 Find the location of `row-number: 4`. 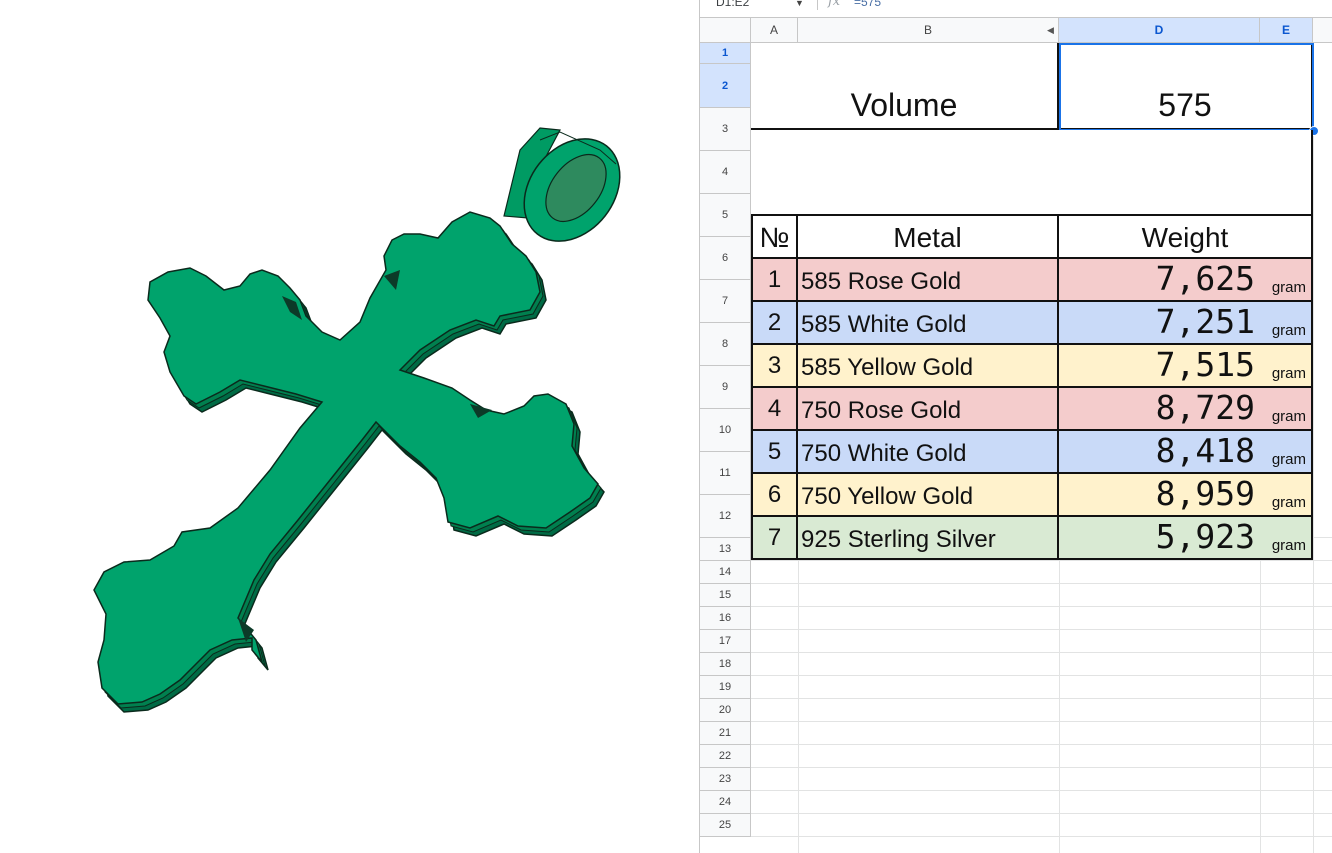

row-number: 4 is located at coordinates (774, 408).